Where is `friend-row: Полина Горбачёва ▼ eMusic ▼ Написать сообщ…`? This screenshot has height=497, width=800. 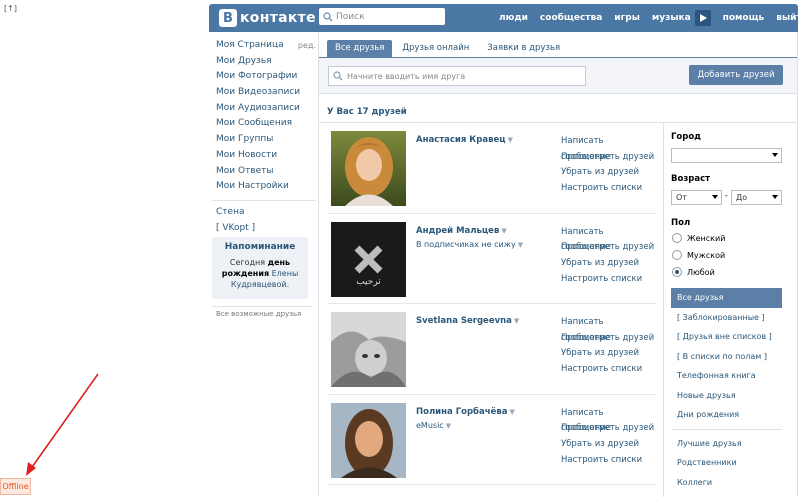 friend-row: Полина Горбачёва ▼ eMusic ▼ Написать сообщ… is located at coordinates (491, 440).